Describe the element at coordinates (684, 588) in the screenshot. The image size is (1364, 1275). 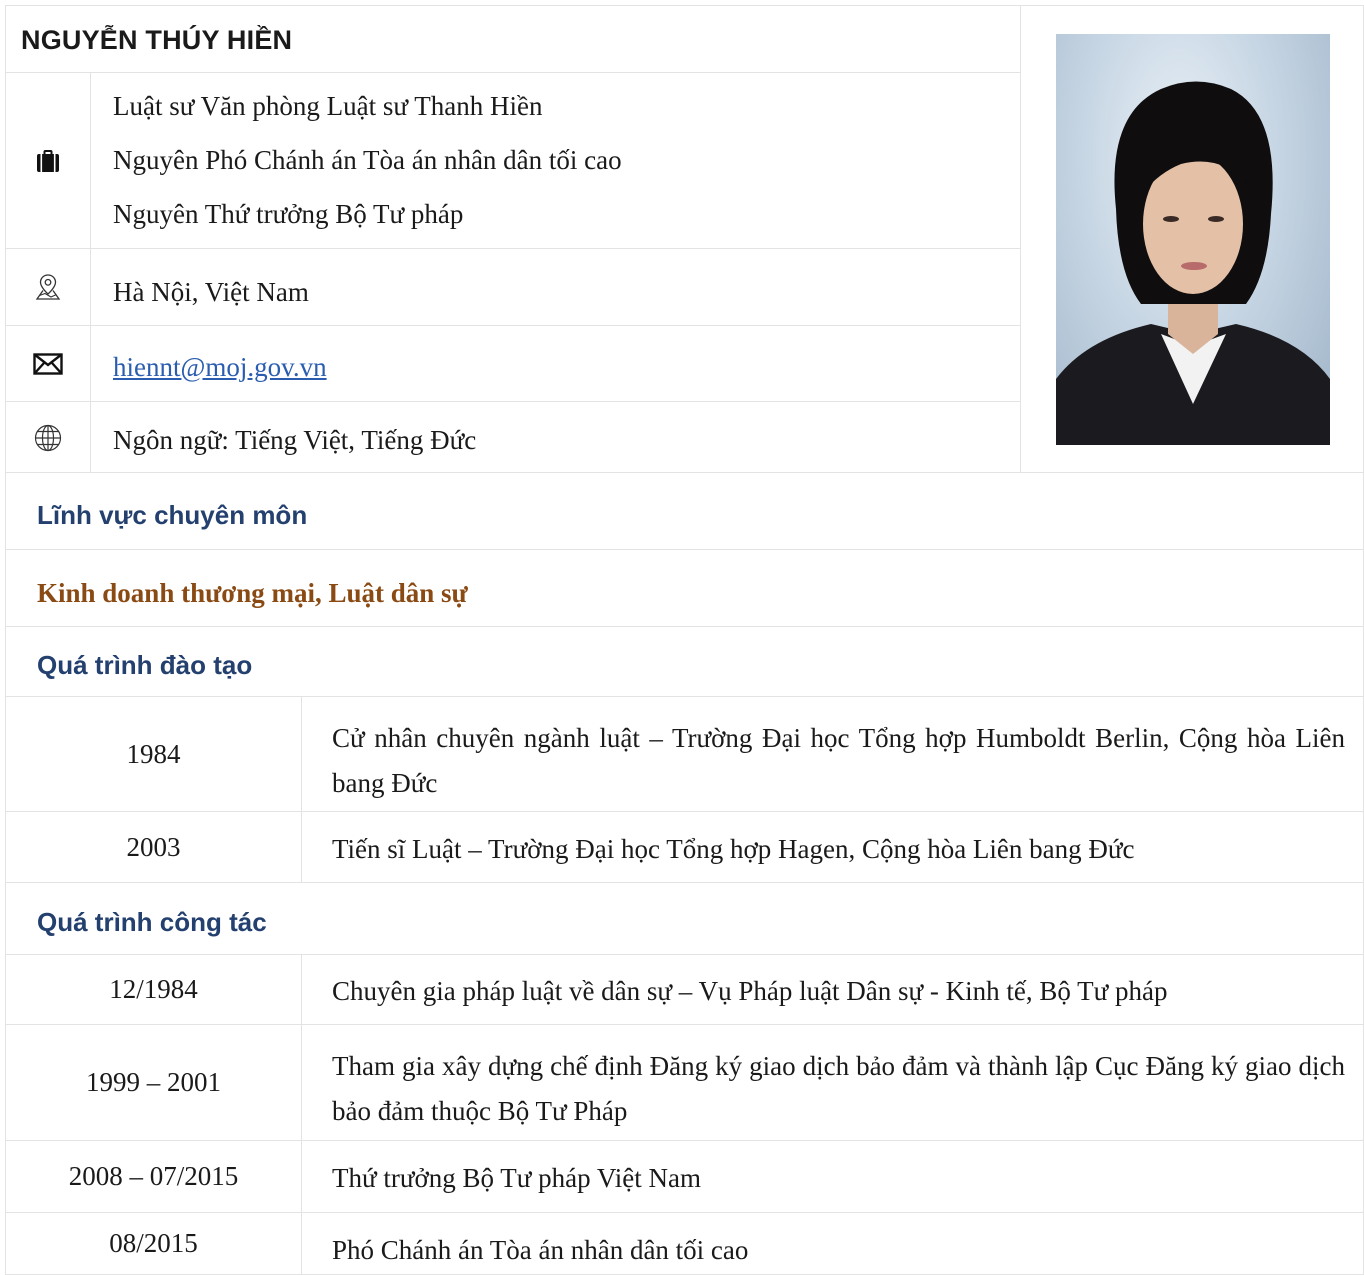
I see `expertise-value-row: Kinh doanh thương mại, Luật dân sự` at that location.